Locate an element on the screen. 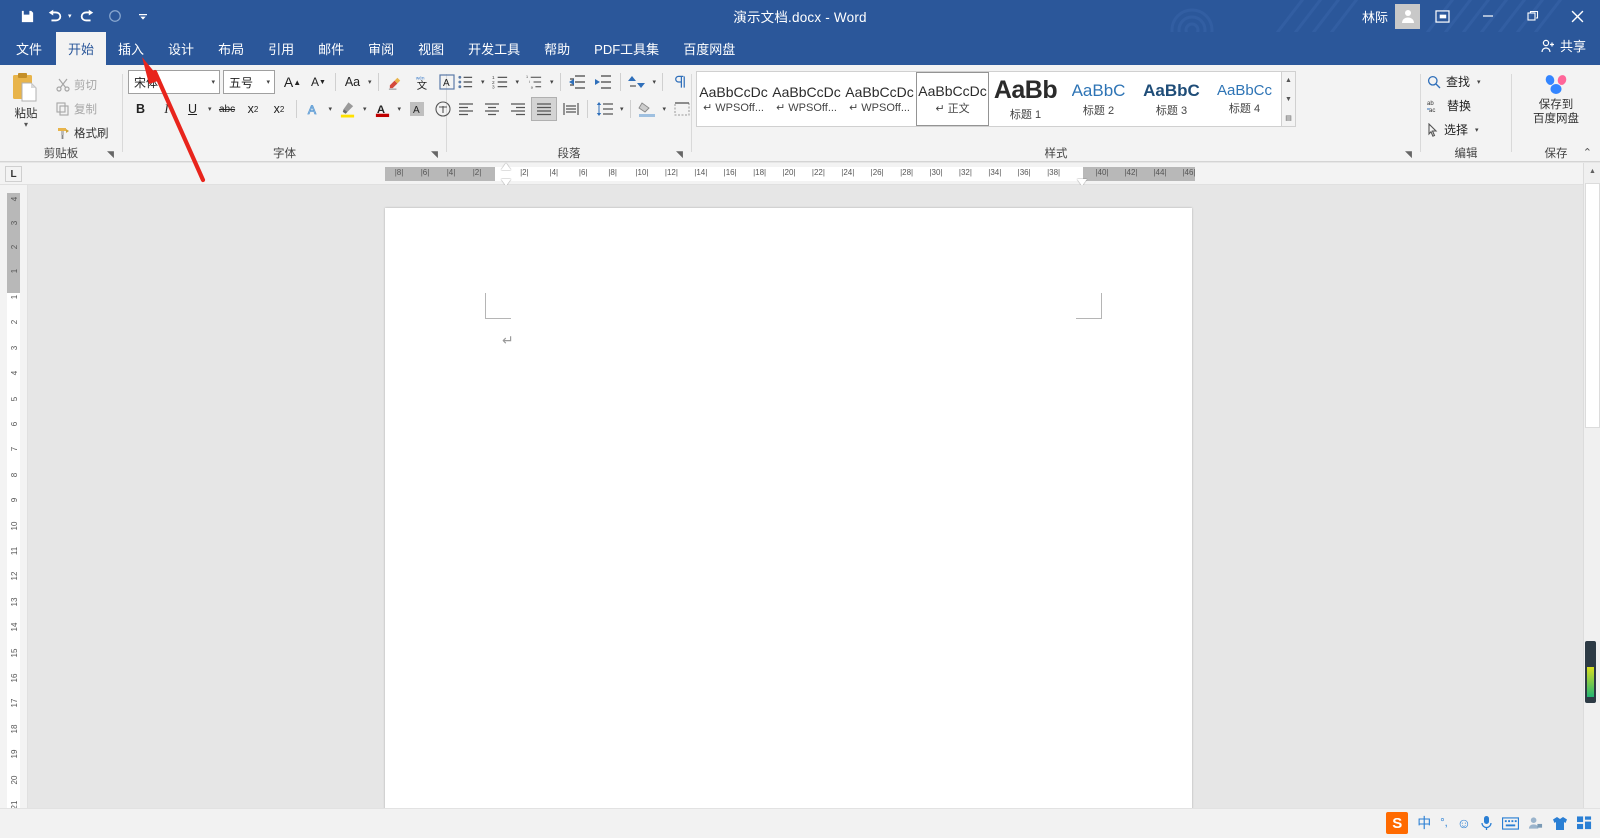 This screenshot has height=838, width=1600. paste-dropdown-icon: ▾ is located at coordinates (26, 125).